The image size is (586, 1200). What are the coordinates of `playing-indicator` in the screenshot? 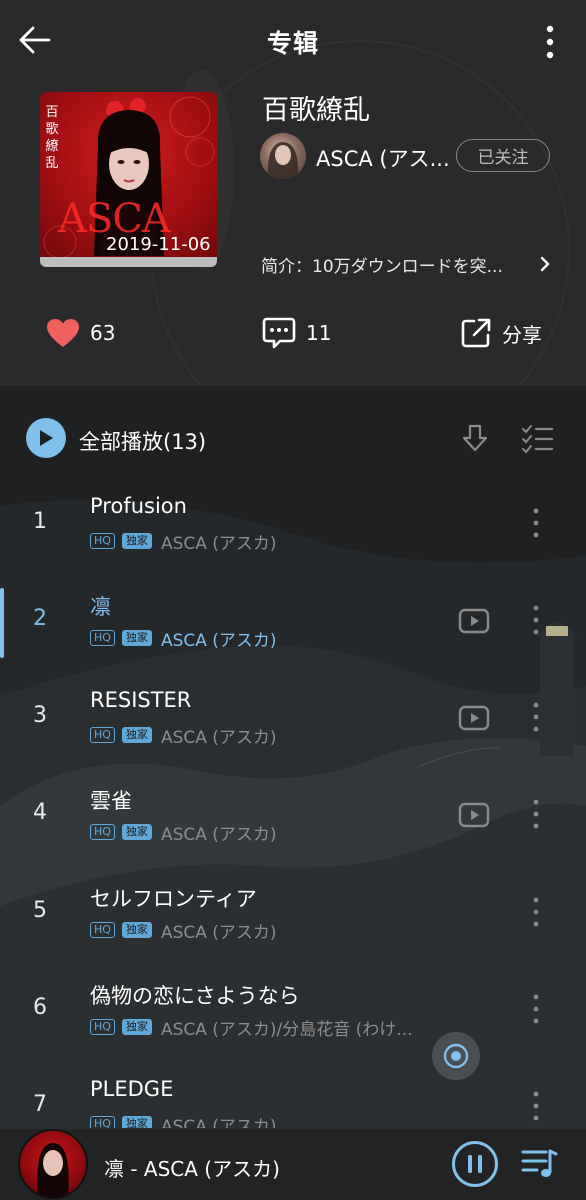 It's located at (2, 623).